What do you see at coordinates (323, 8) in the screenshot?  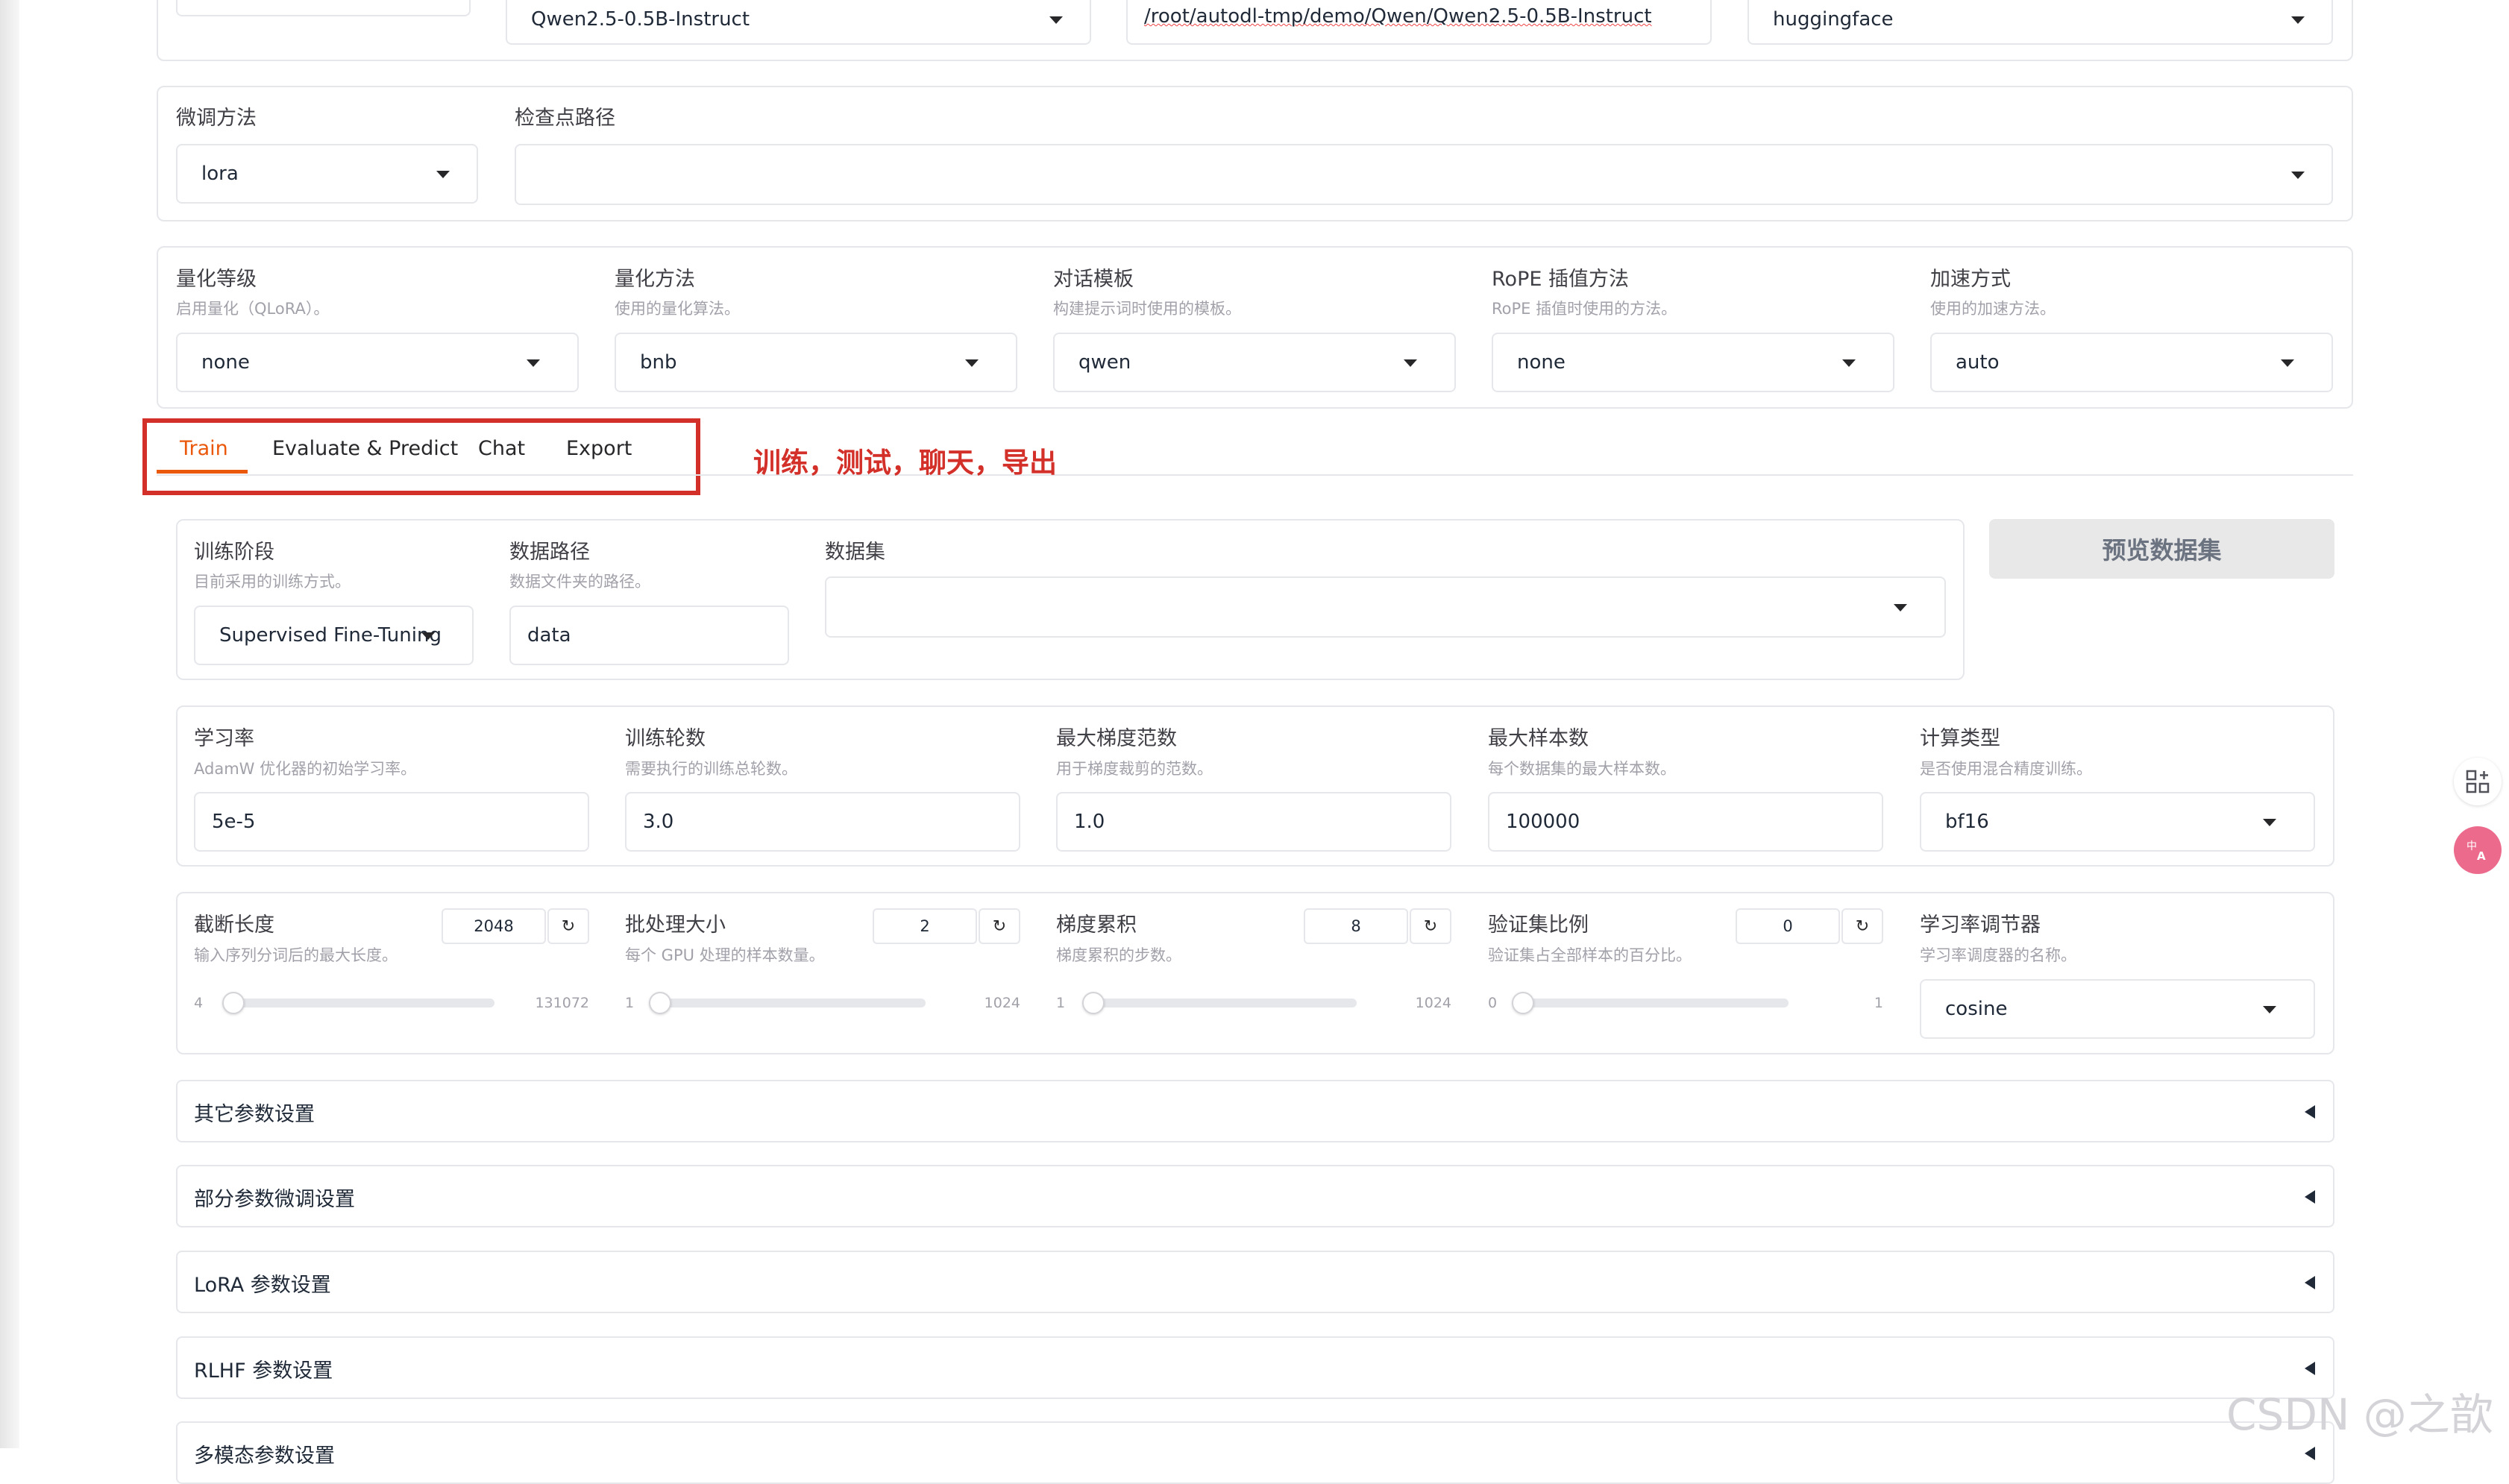 I see `language-select` at bounding box center [323, 8].